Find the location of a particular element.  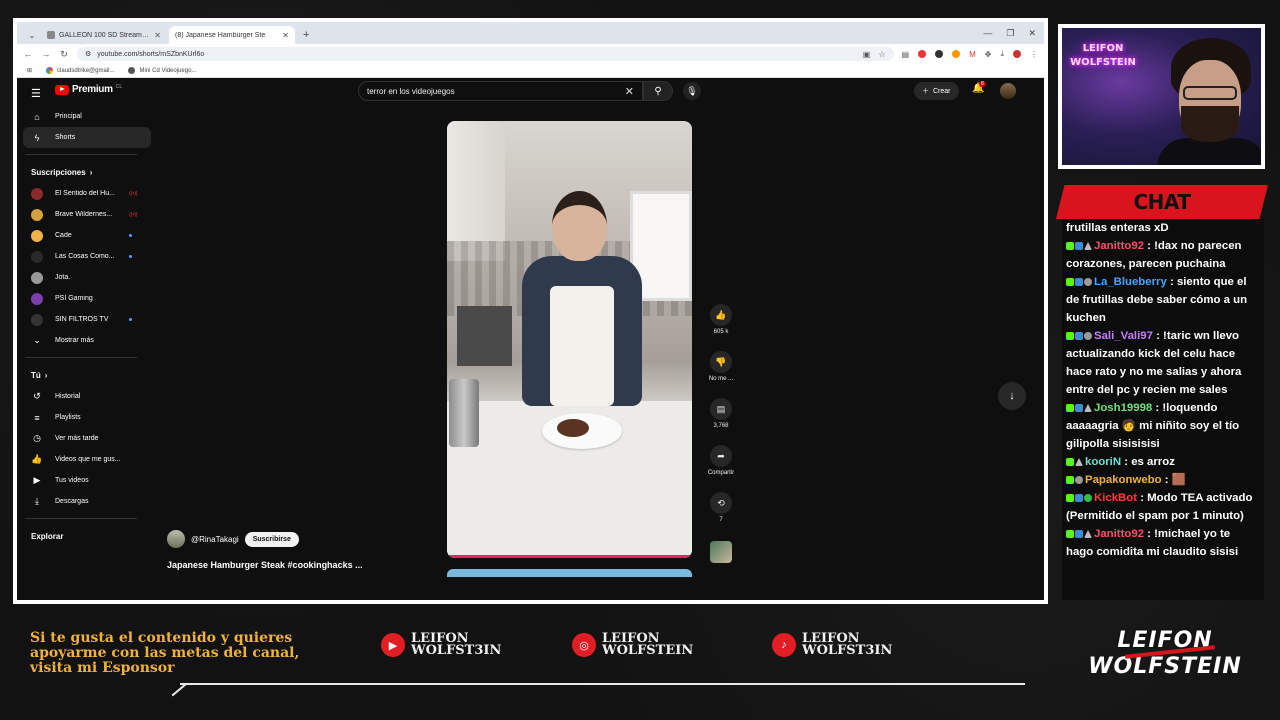

comment-count: 3,768 is located at coordinates (721, 426).